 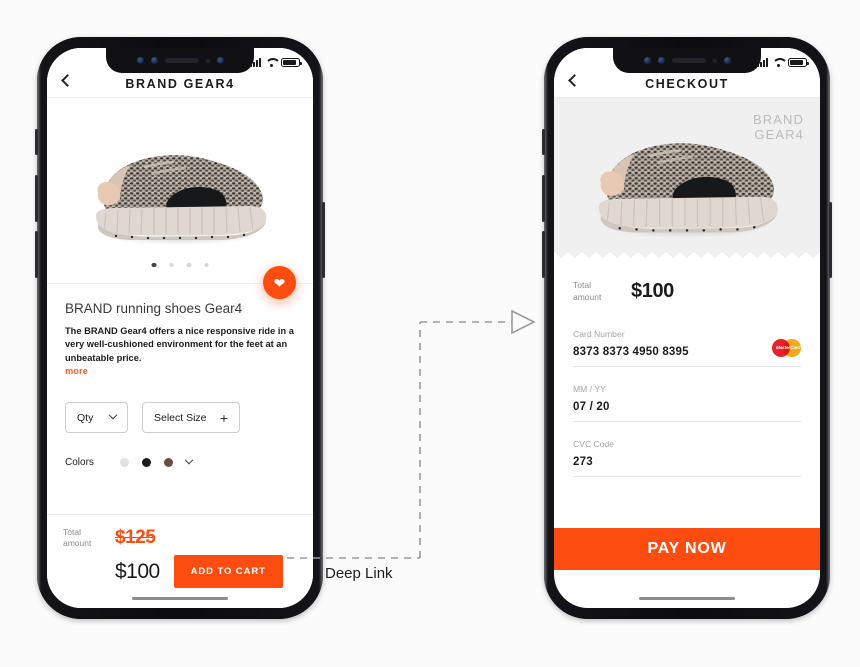 What do you see at coordinates (778, 127) in the screenshot?
I see `brand-watermark: BRAND GEAR4` at bounding box center [778, 127].